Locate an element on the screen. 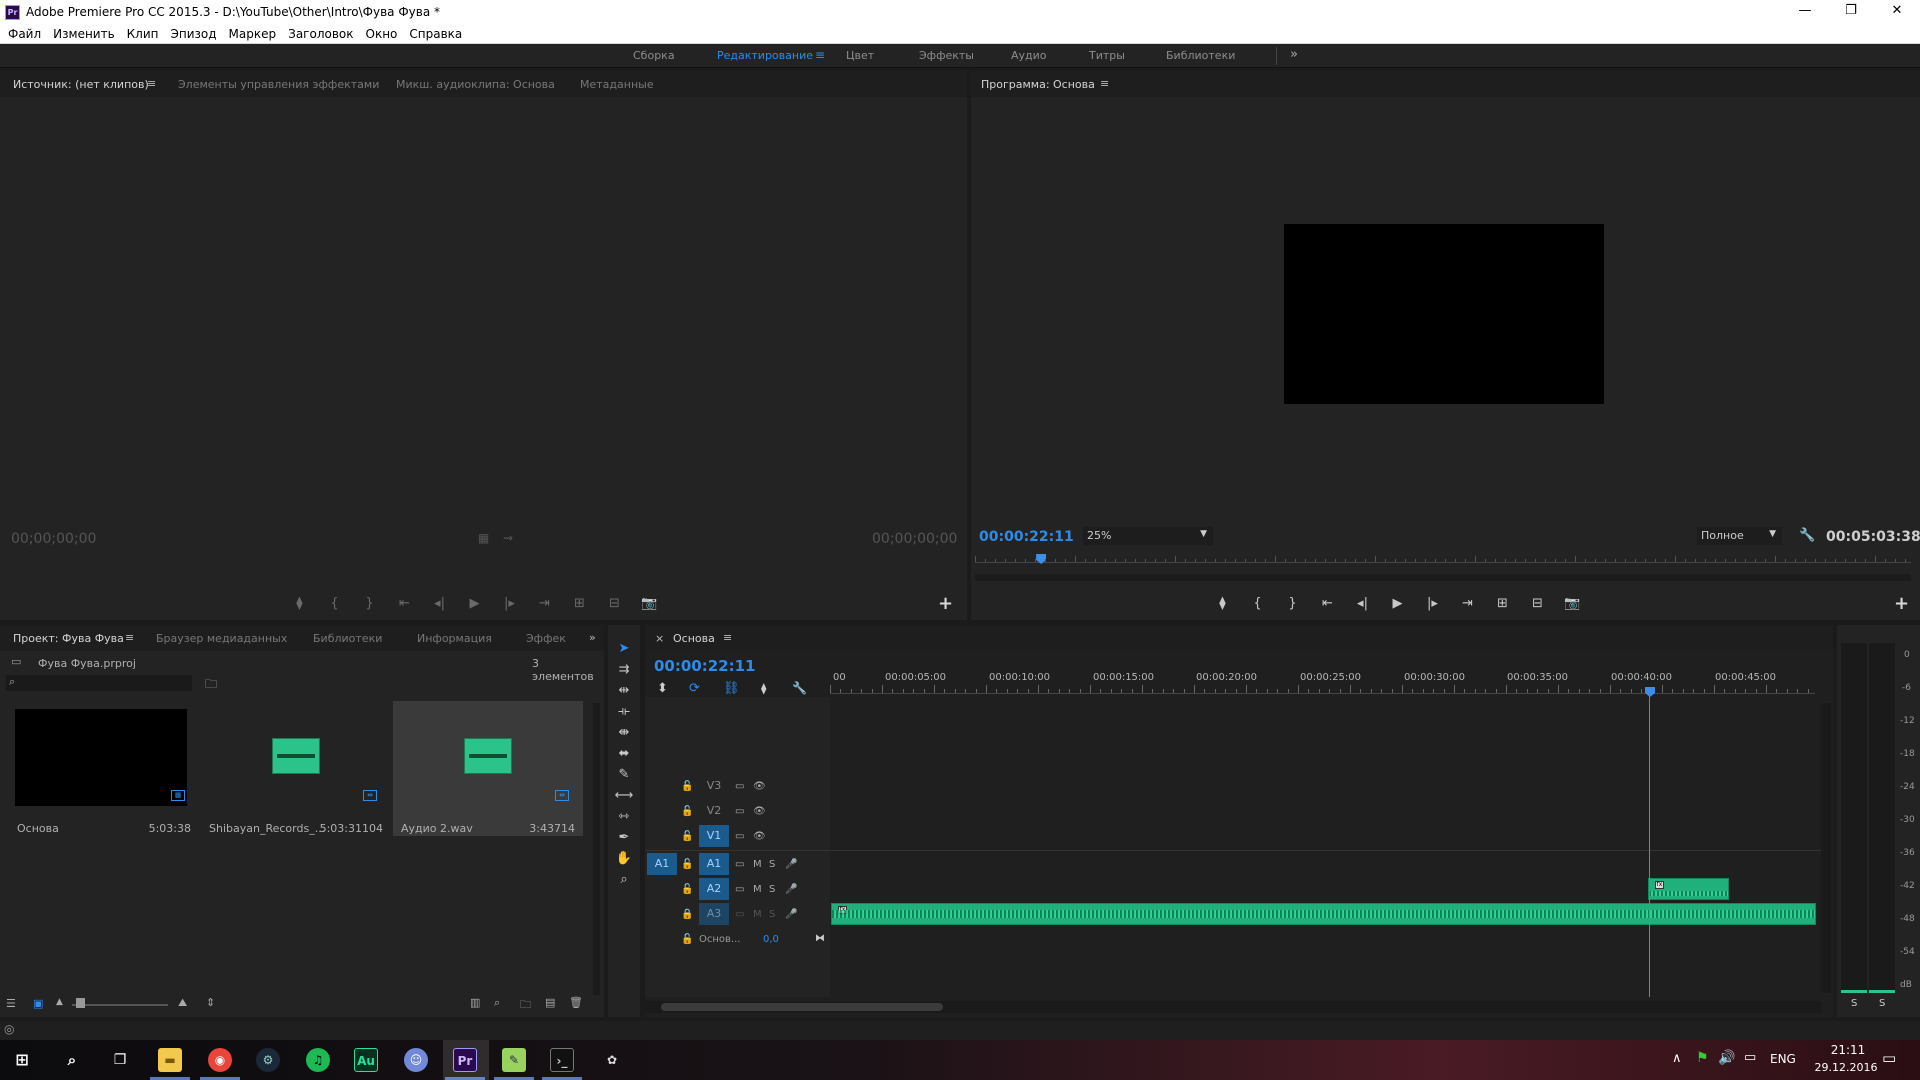 The height and width of the screenshot is (1080, 1920). export-frame-icon: 📷 is located at coordinates (649, 603).